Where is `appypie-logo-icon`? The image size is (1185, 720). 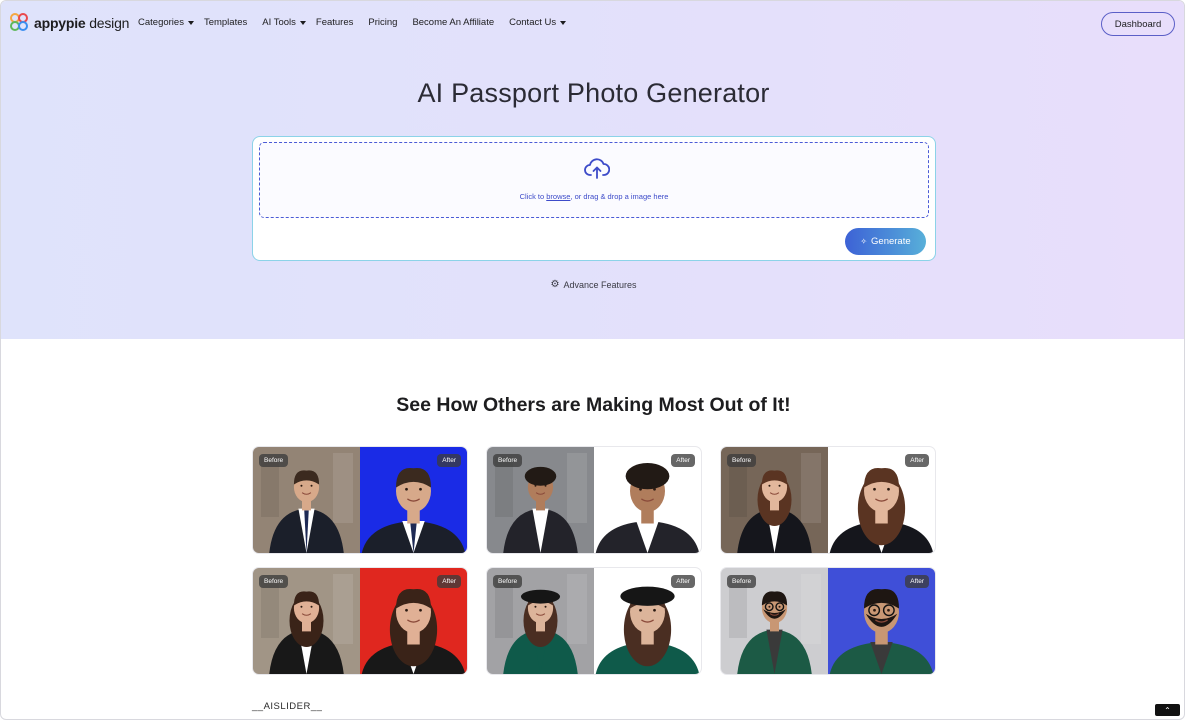
appypie-logo-icon is located at coordinates (20, 23).